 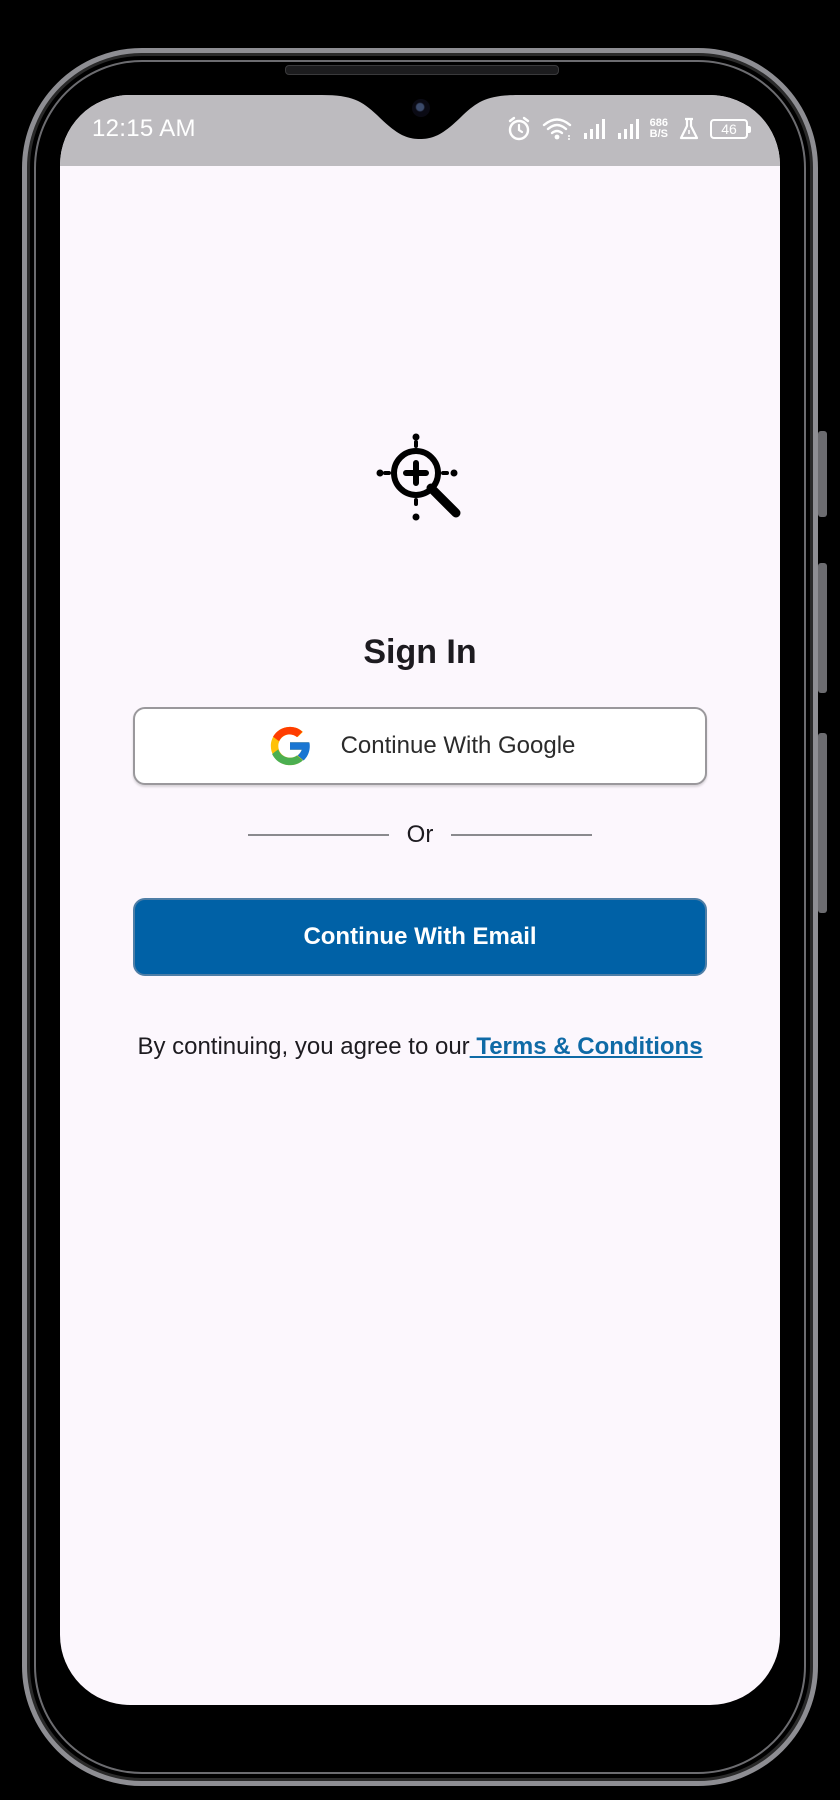 I want to click on battery-level: 46, so click(x=729, y=129).